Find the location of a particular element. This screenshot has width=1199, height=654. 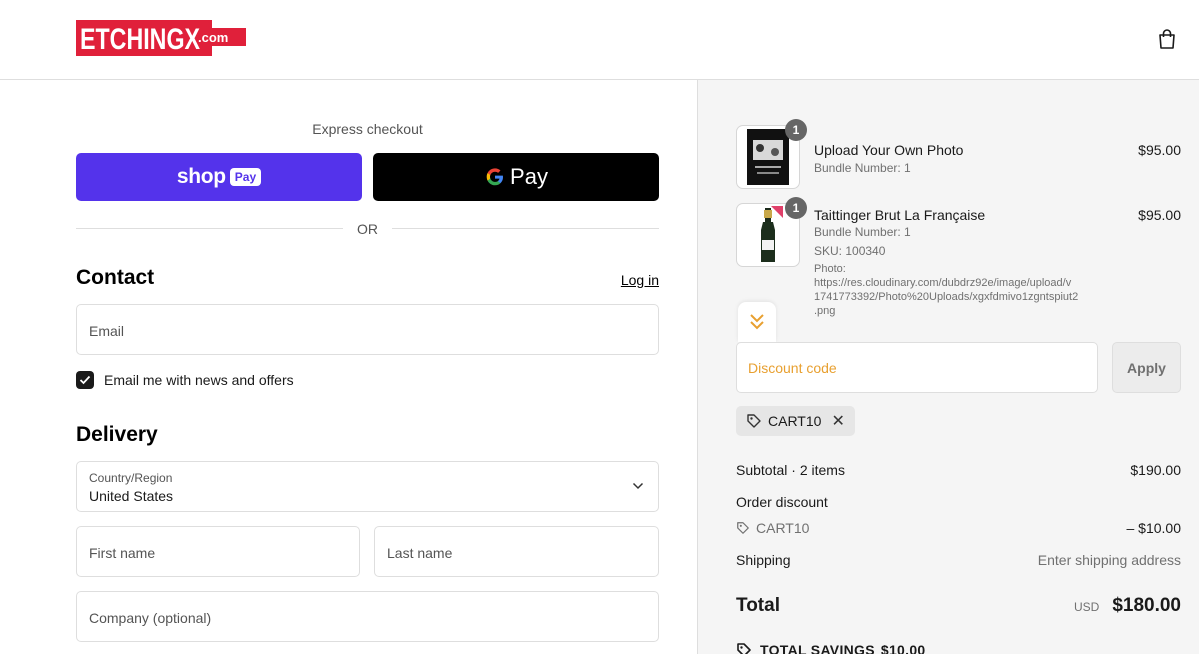

discount-code-input: Discount code is located at coordinates (917, 367).